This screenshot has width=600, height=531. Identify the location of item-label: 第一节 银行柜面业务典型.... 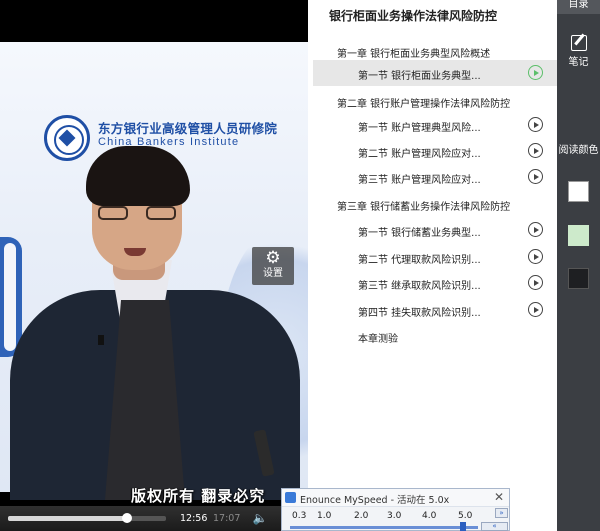
(419, 76).